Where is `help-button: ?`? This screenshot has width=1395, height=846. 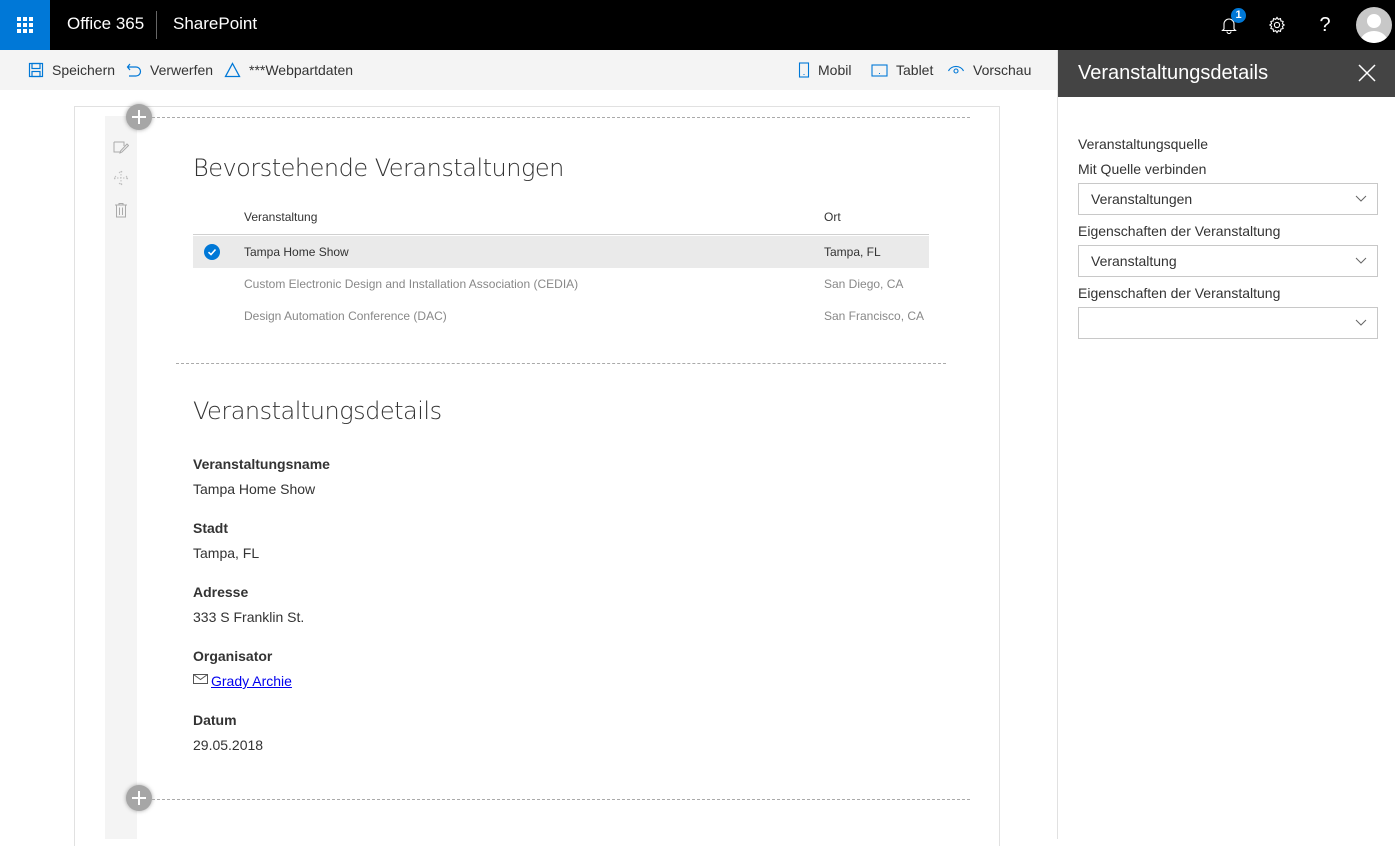 help-button: ? is located at coordinates (1325, 25).